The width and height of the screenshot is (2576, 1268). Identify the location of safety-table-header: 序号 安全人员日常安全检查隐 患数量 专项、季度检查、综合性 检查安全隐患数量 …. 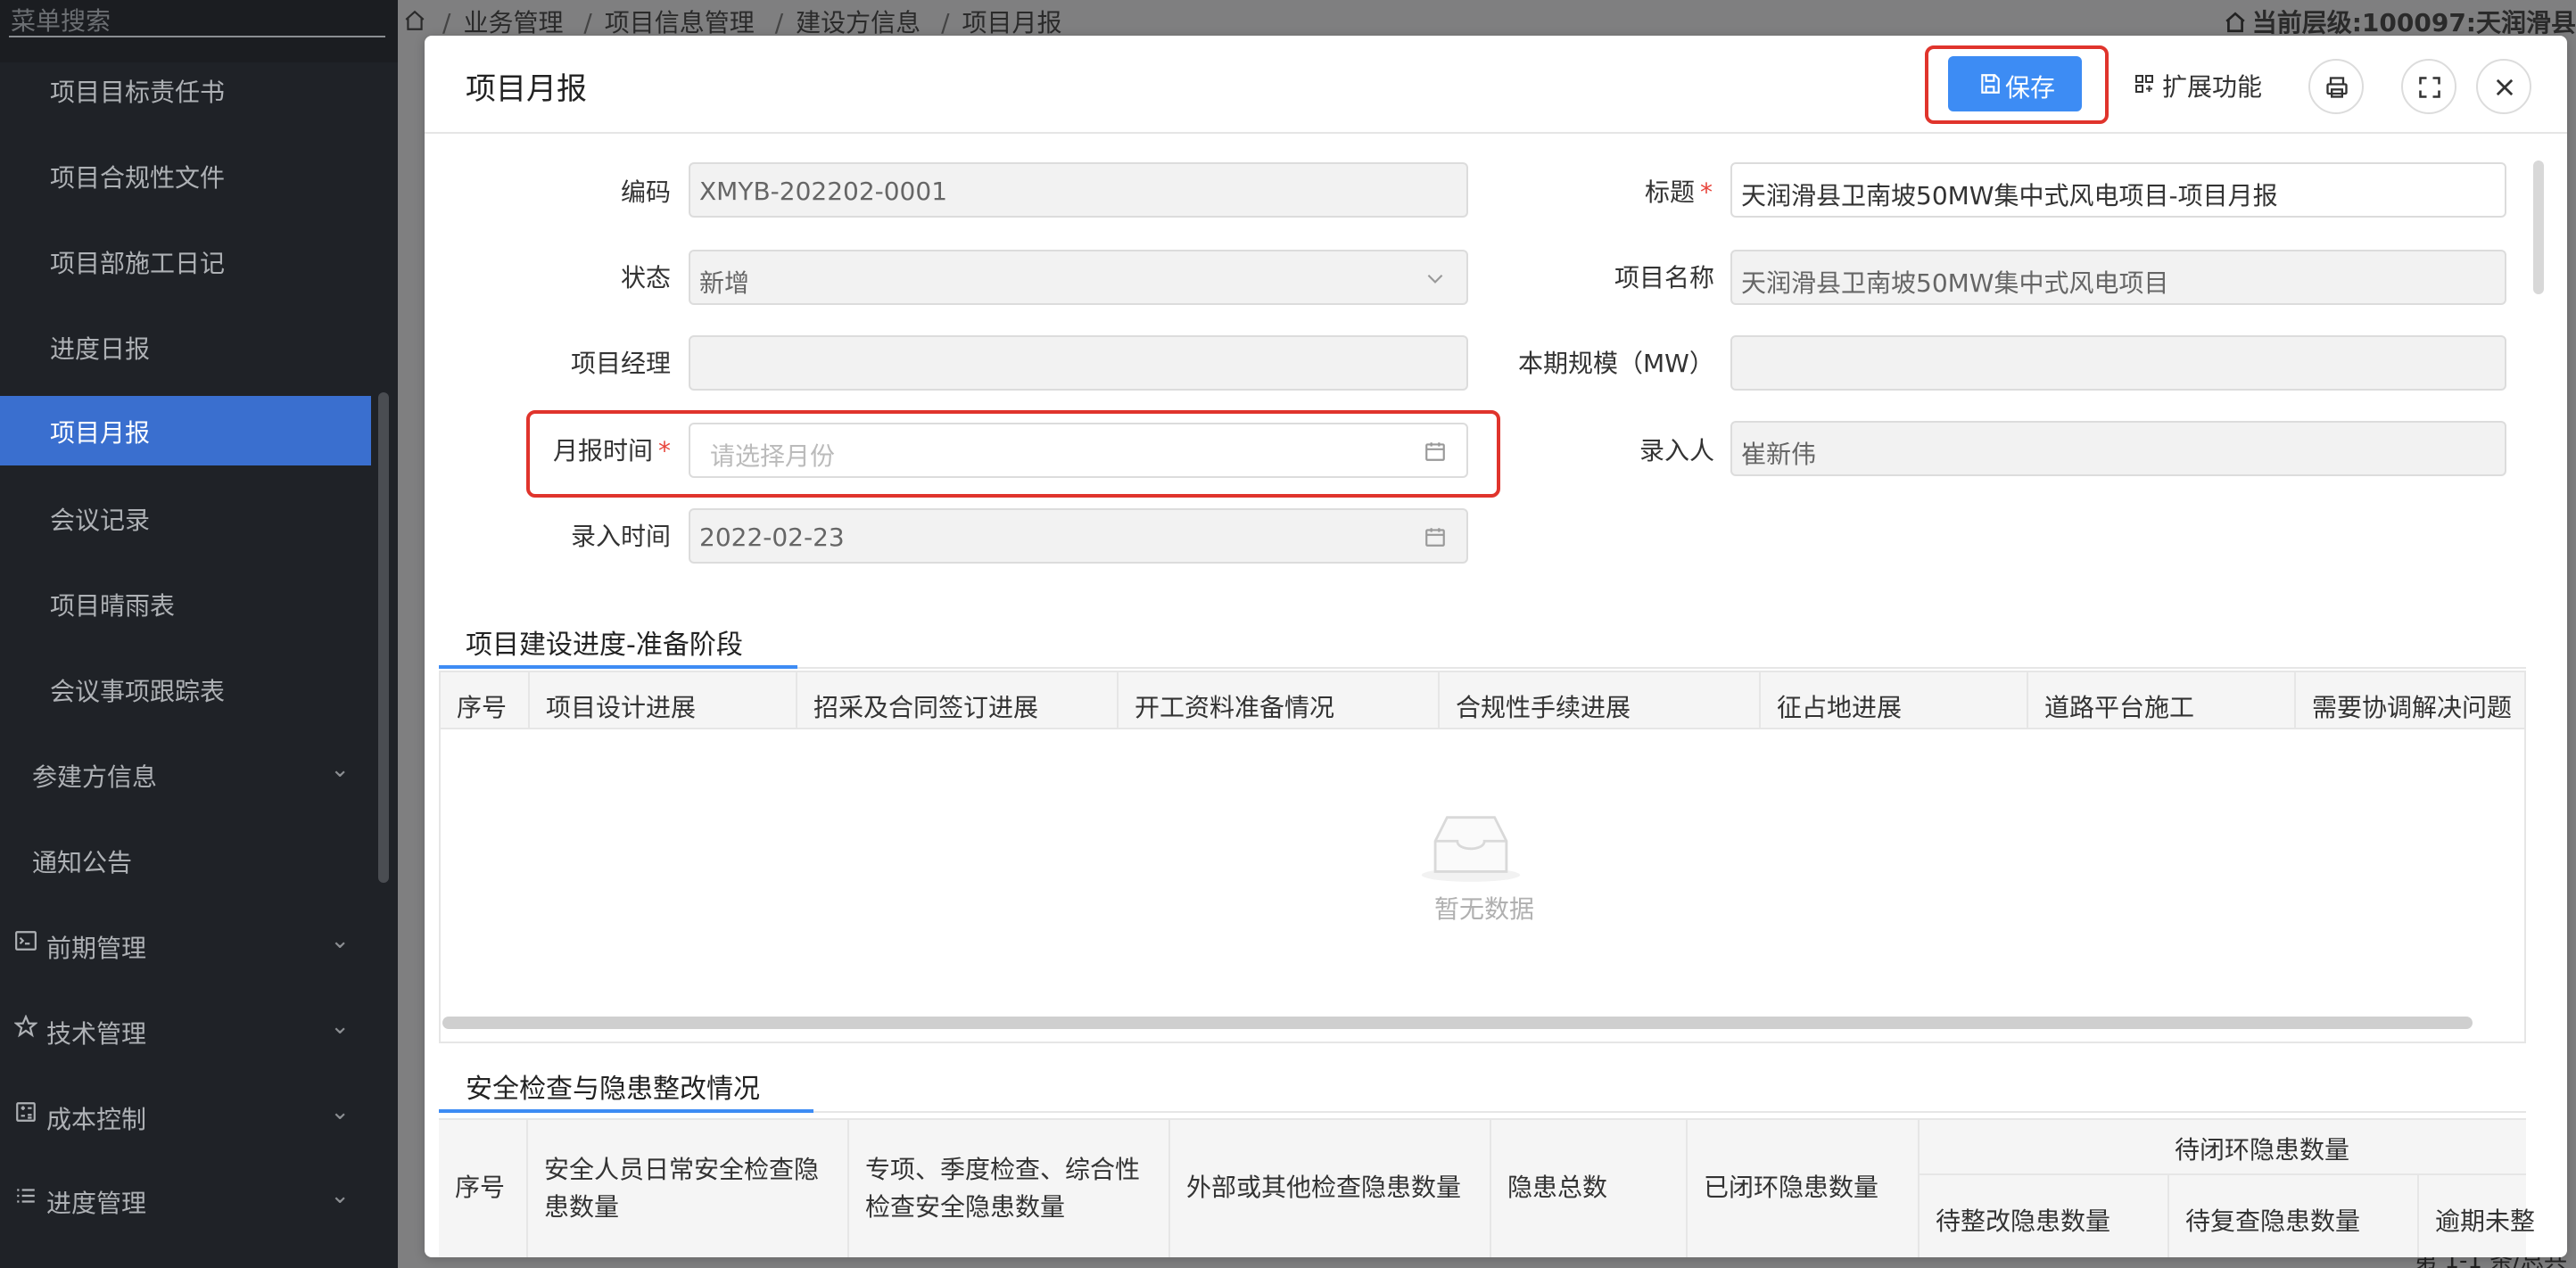
(1487, 1187).